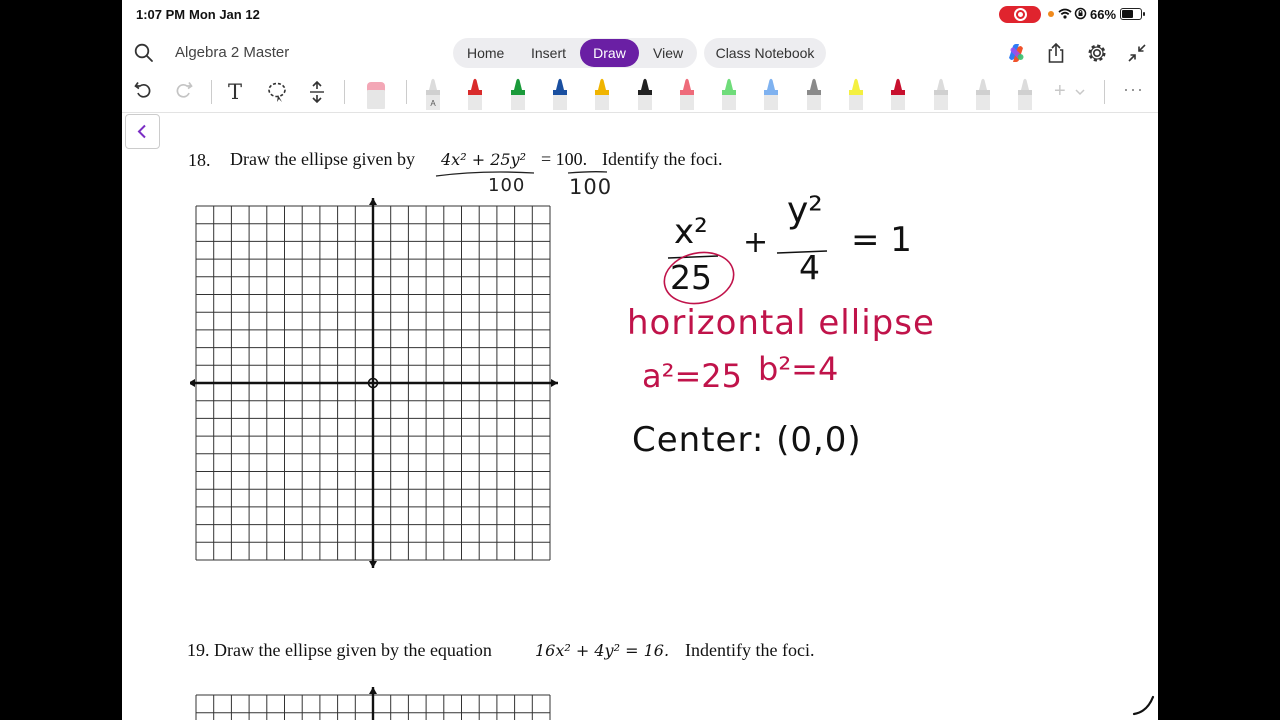 This screenshot has height=720, width=1280. What do you see at coordinates (322, 159) in the screenshot?
I see `question-18-prefix: Draw the ellipse given by` at bounding box center [322, 159].